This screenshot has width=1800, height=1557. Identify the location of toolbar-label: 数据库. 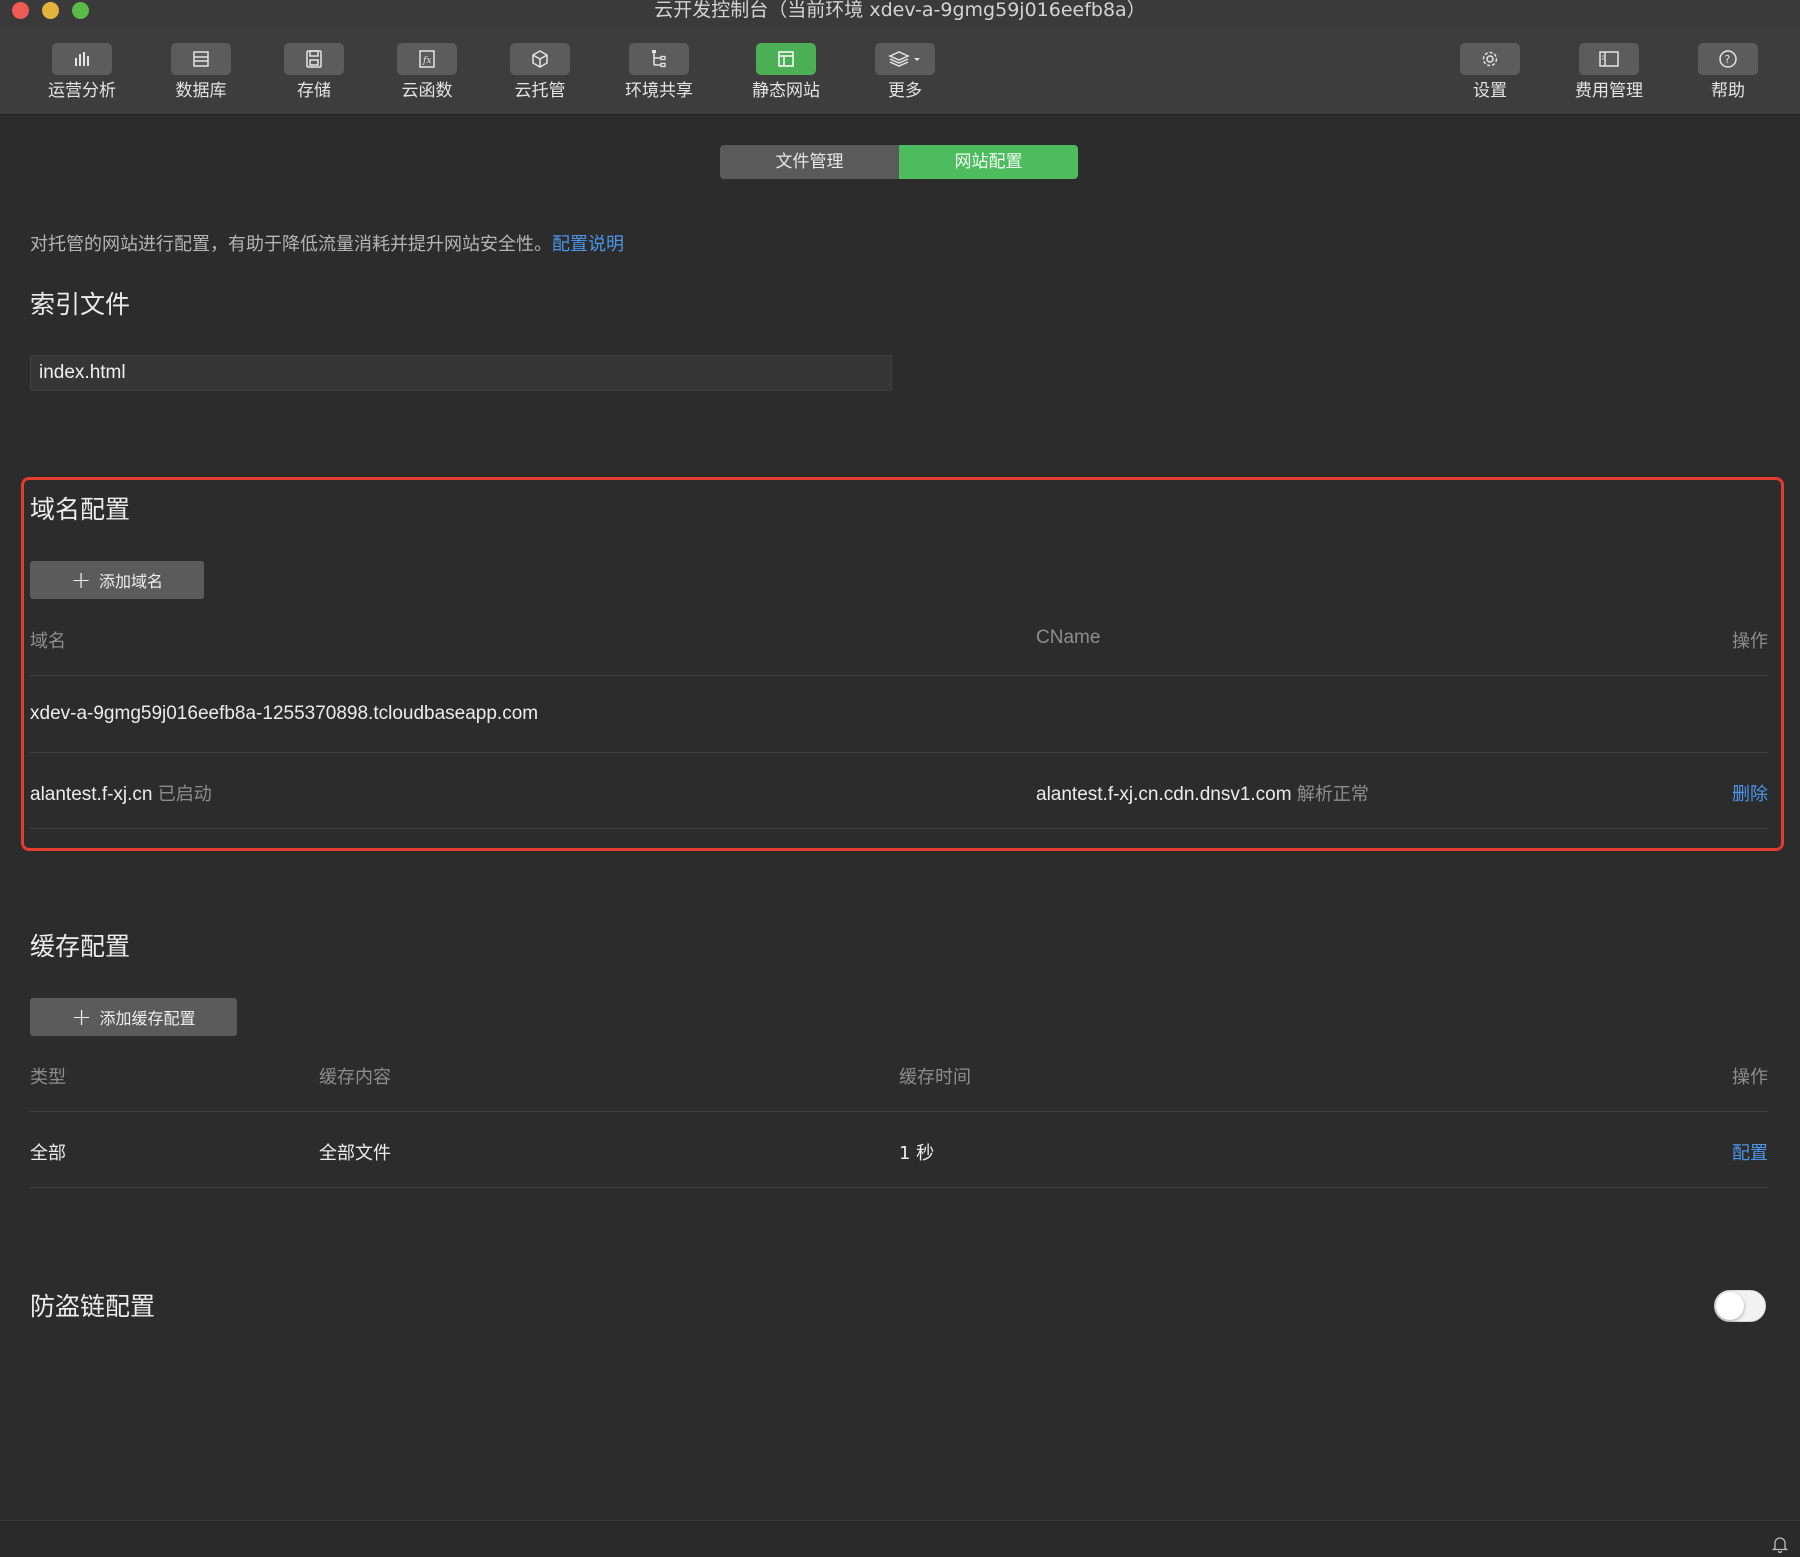
(201, 91).